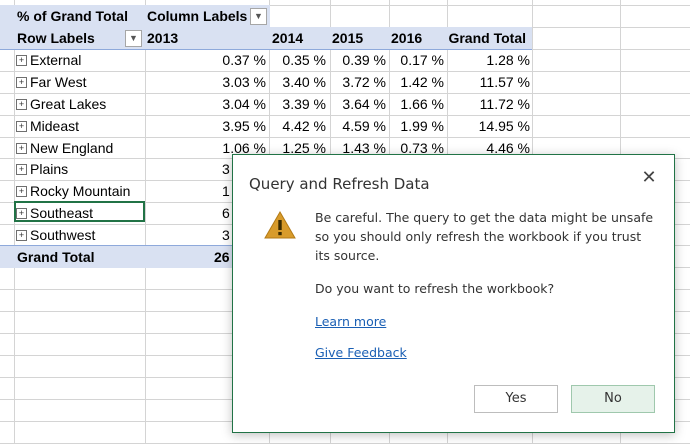 The width and height of the screenshot is (690, 444). What do you see at coordinates (58, 82) in the screenshot?
I see `row-label: Far West` at bounding box center [58, 82].